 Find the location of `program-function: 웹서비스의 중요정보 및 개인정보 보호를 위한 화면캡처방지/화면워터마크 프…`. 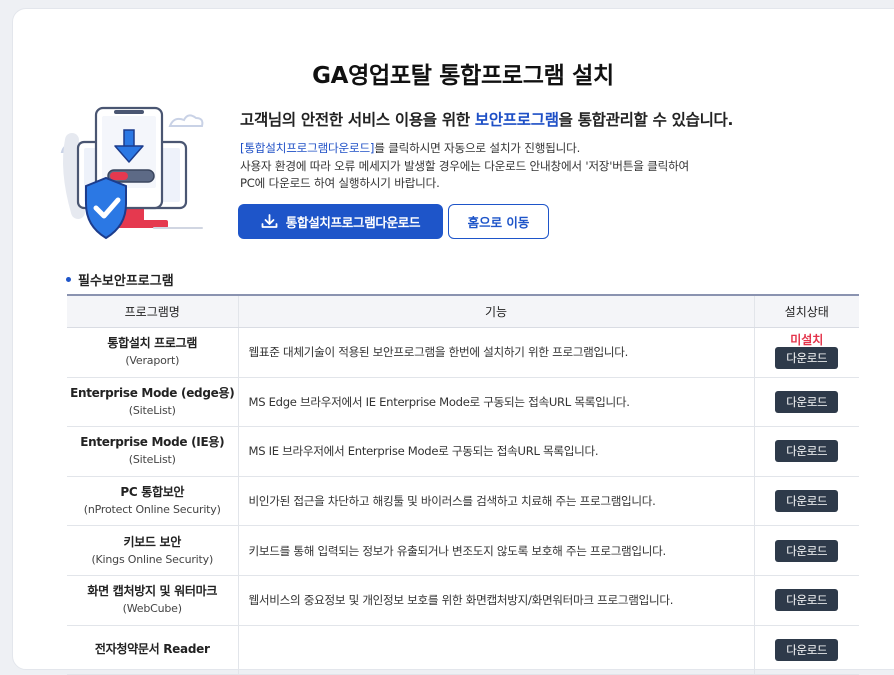

program-function: 웹서비스의 중요정보 및 개인정보 보호를 위한 화면캡처방지/화면워터마크 프… is located at coordinates (495, 600).